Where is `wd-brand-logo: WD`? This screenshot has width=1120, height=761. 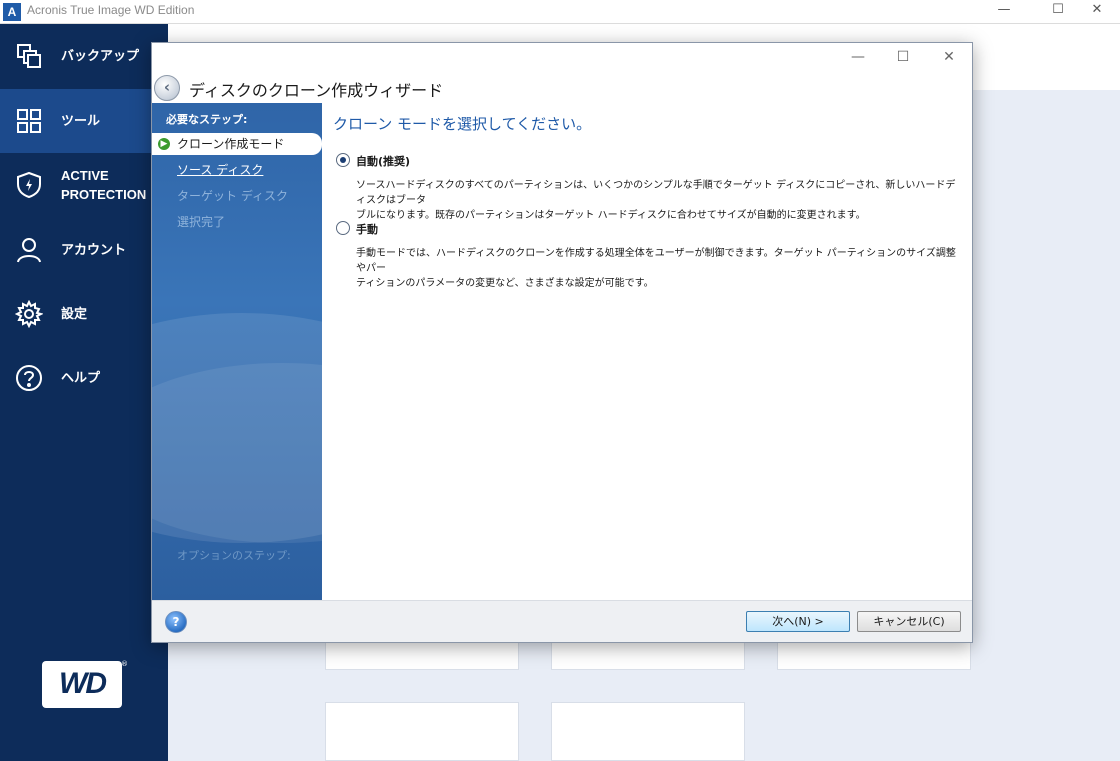
wd-brand-logo: WD is located at coordinates (82, 684).